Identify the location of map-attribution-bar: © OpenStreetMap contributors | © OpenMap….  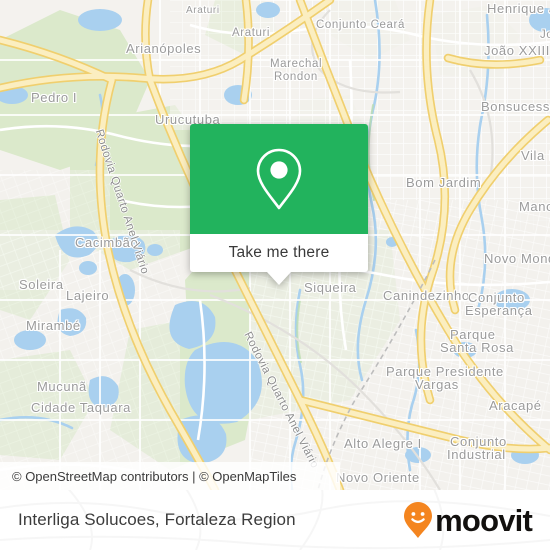
(170, 476).